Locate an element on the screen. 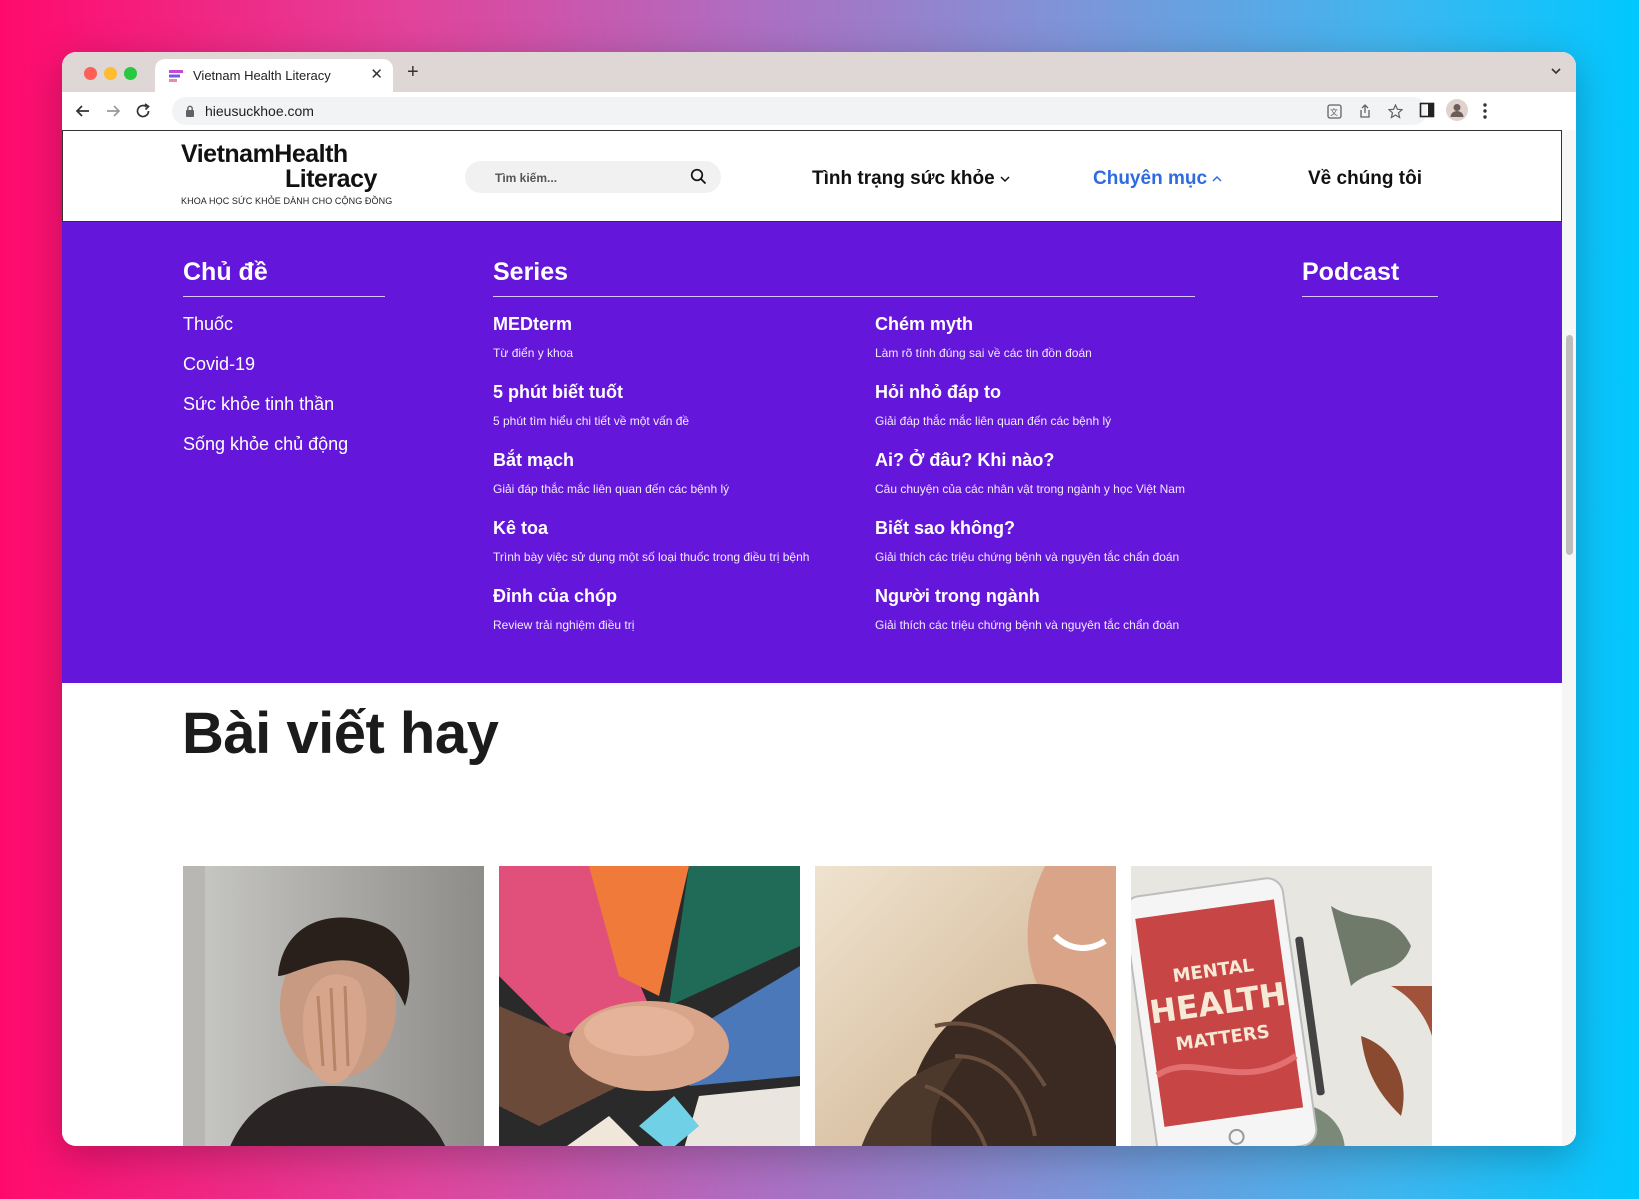  maximize-window-button is located at coordinates (130, 73).